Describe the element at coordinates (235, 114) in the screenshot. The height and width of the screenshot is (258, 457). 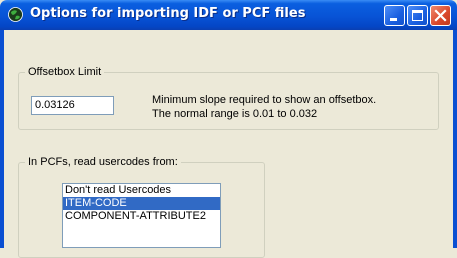
I see `offsetbox-hint-line2: The normal range is 0.01 to 0.032` at that location.